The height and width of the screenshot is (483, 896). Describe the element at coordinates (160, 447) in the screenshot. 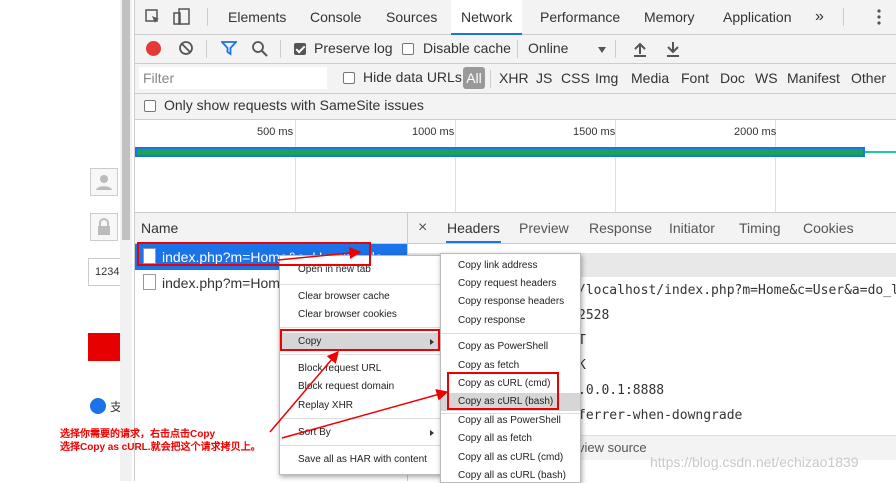

I see `annotation-line-2: 选择Copy as cURL.就会把这个请求拷贝上。` at that location.